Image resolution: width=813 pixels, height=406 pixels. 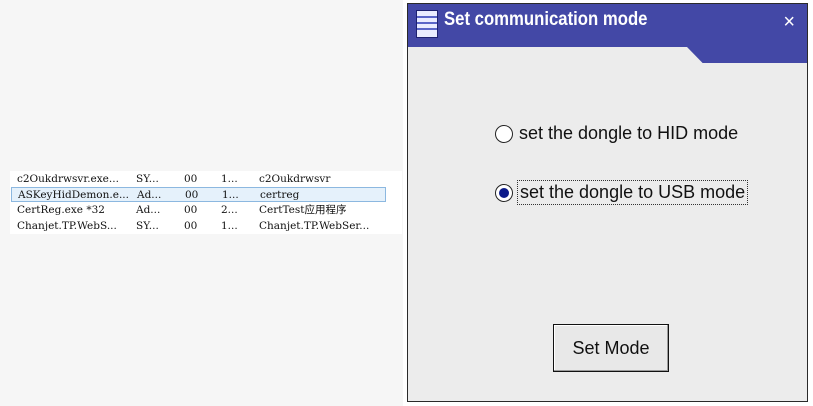 What do you see at coordinates (504, 133) in the screenshot?
I see `hid-mode-radio` at bounding box center [504, 133].